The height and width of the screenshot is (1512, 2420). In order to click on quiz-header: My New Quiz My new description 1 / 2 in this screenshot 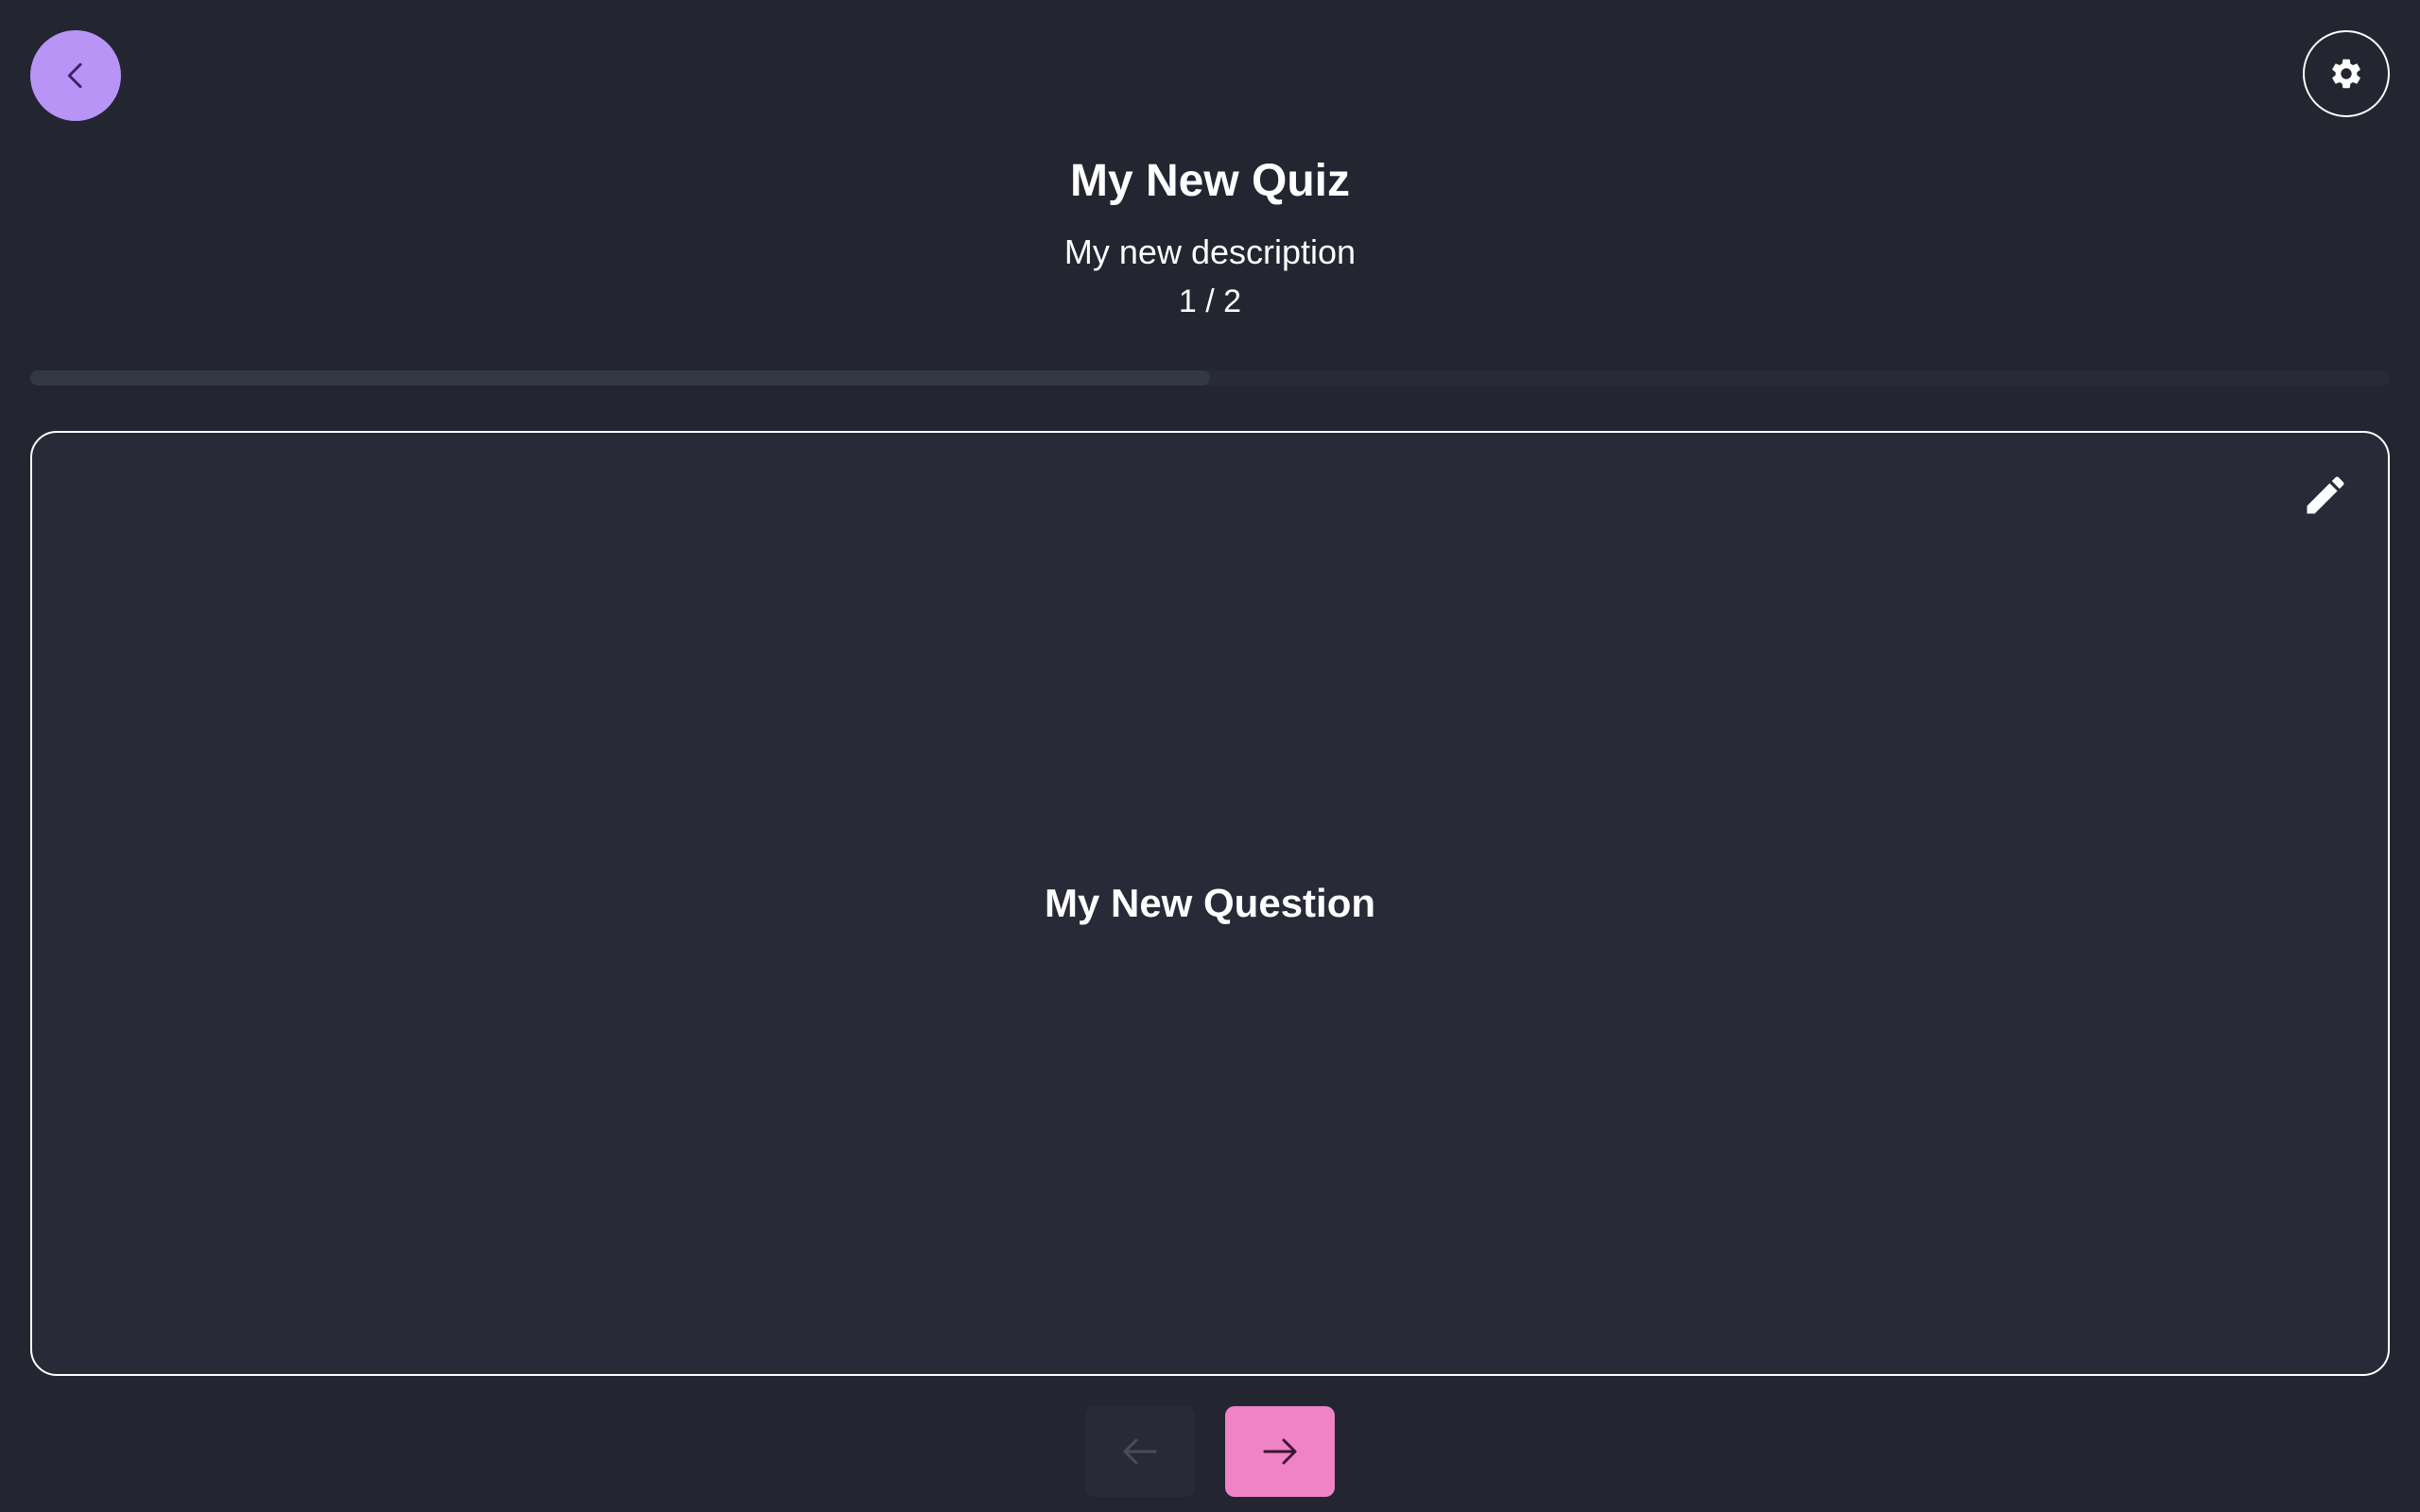, I will do `click(1210, 233)`.